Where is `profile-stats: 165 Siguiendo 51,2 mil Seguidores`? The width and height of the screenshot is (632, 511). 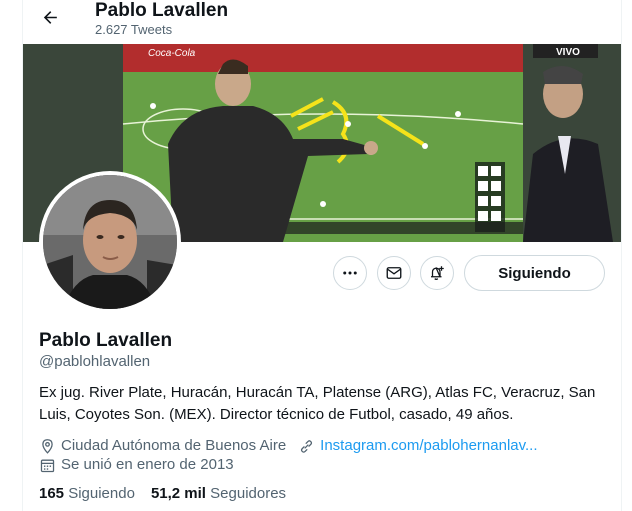 profile-stats: 165 Siguiendo 51,2 mil Seguidores is located at coordinates (170, 494).